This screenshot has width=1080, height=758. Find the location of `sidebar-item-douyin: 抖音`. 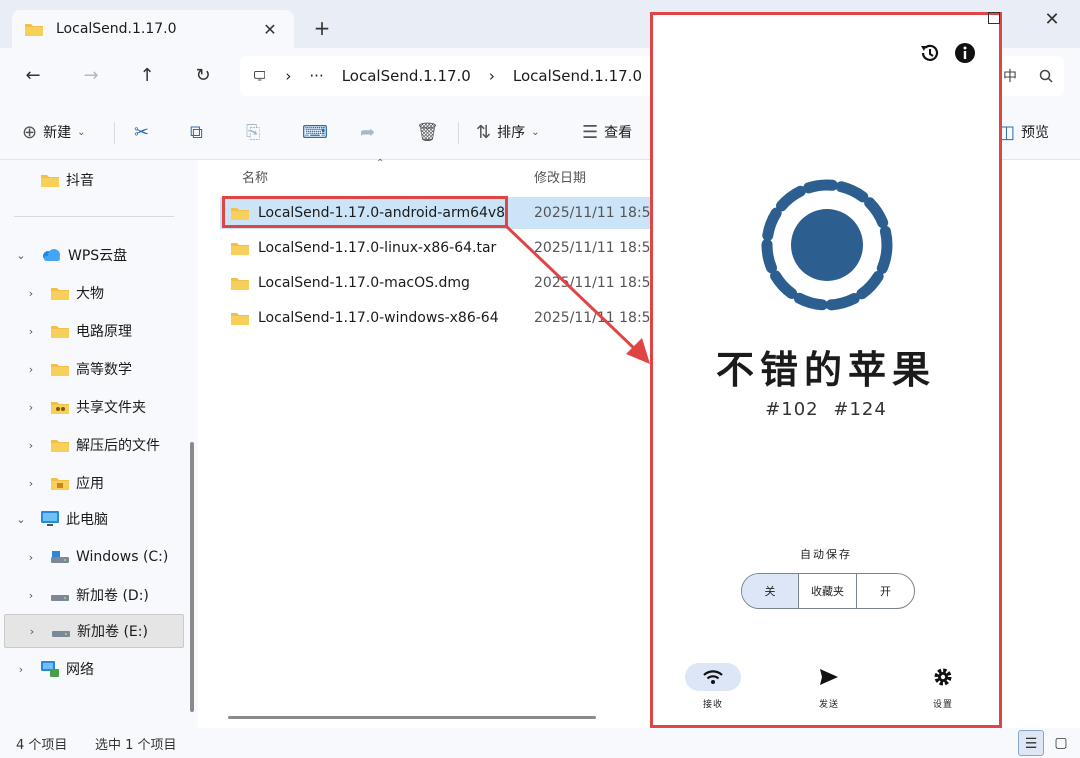

sidebar-item-douyin: 抖音 is located at coordinates (95, 180).